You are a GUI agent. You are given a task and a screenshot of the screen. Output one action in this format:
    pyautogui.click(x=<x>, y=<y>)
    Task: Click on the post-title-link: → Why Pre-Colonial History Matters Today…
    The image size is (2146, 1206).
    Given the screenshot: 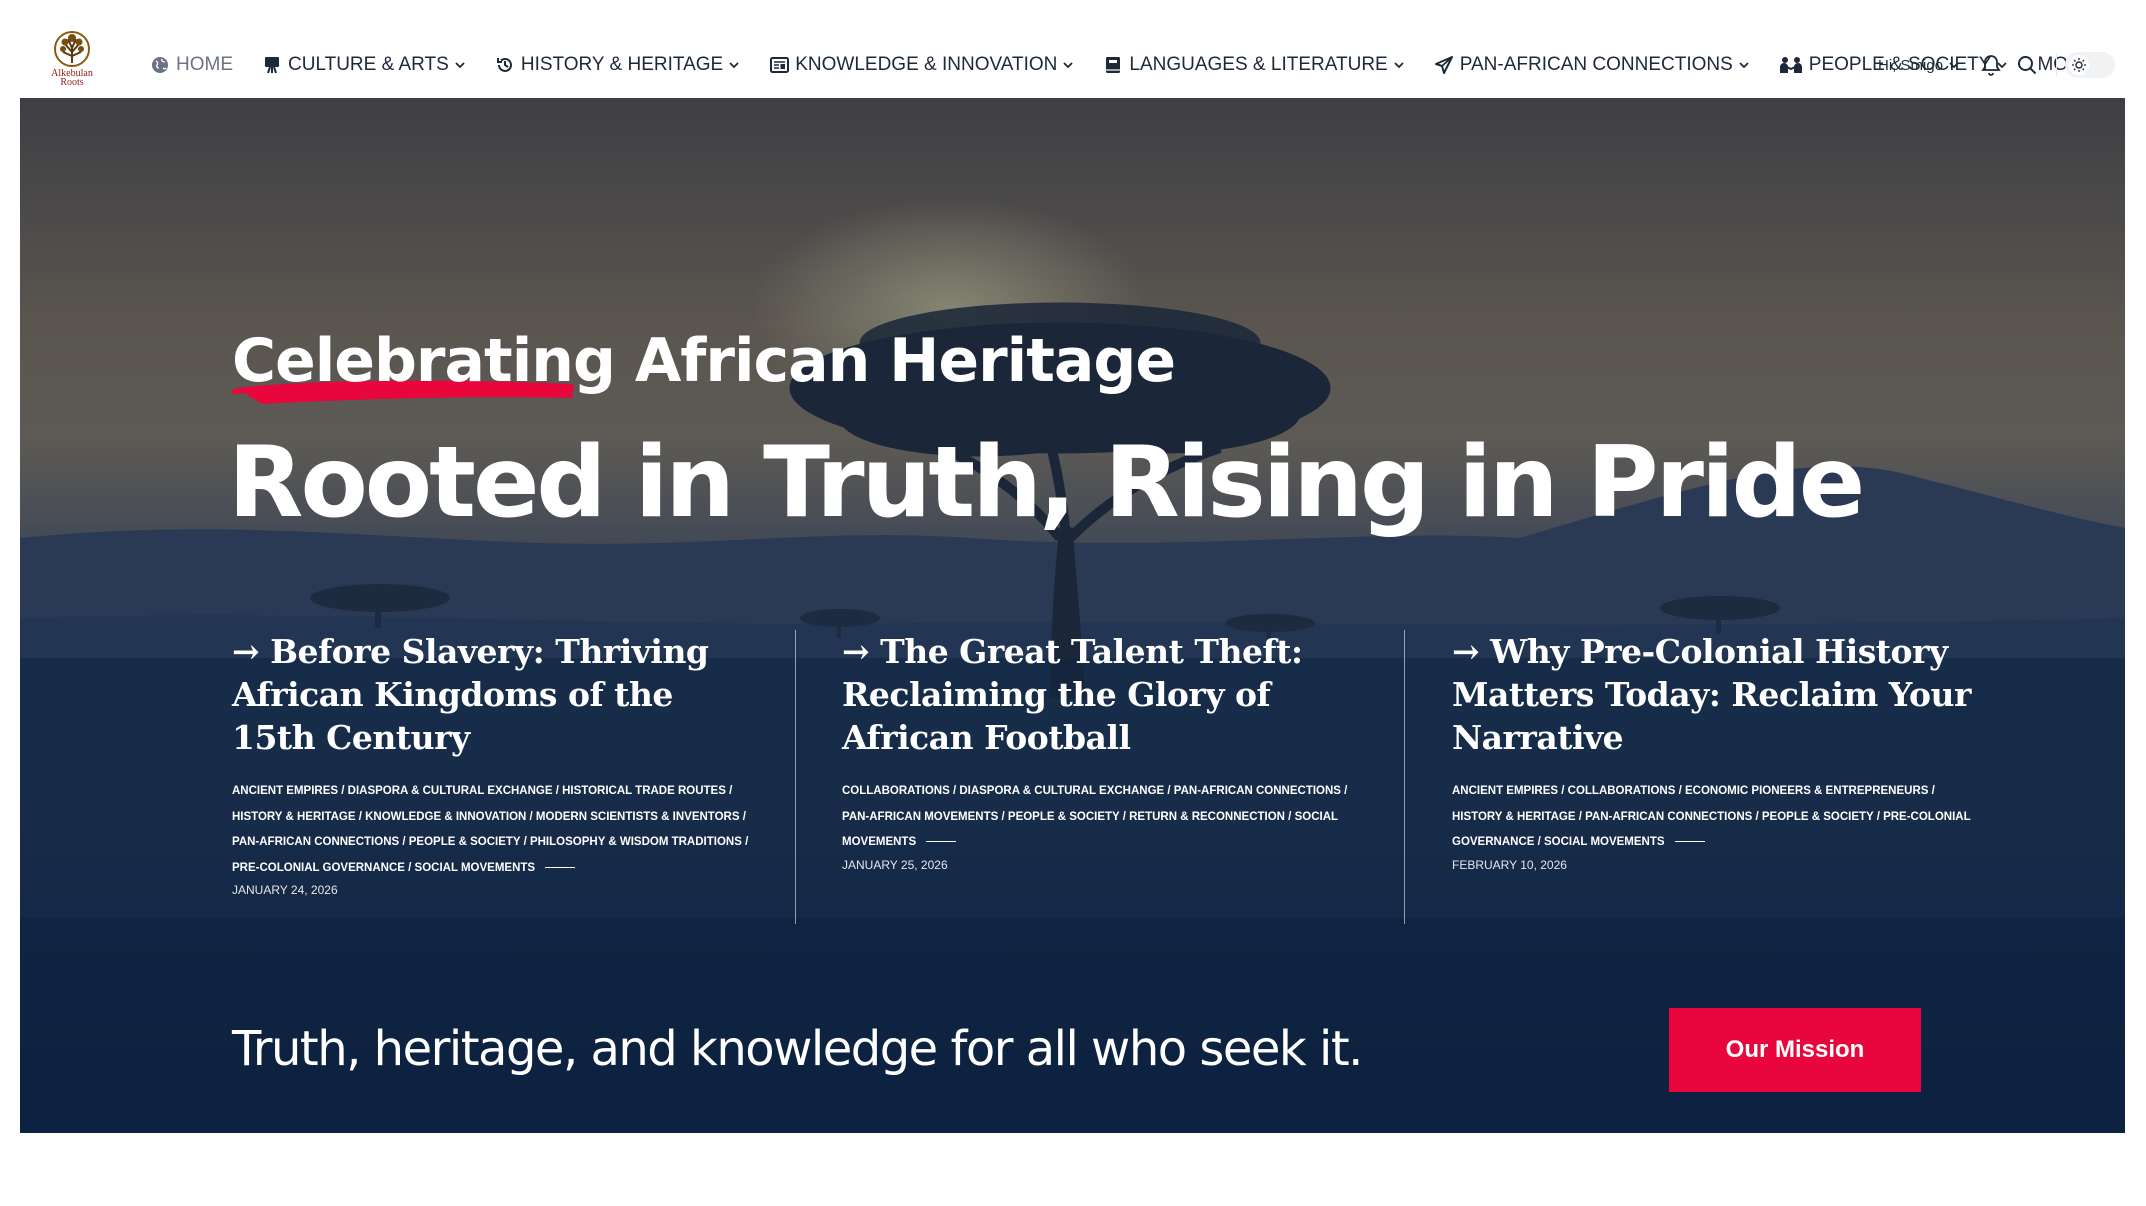 What is the action you would take?
    pyautogui.click(x=1711, y=694)
    